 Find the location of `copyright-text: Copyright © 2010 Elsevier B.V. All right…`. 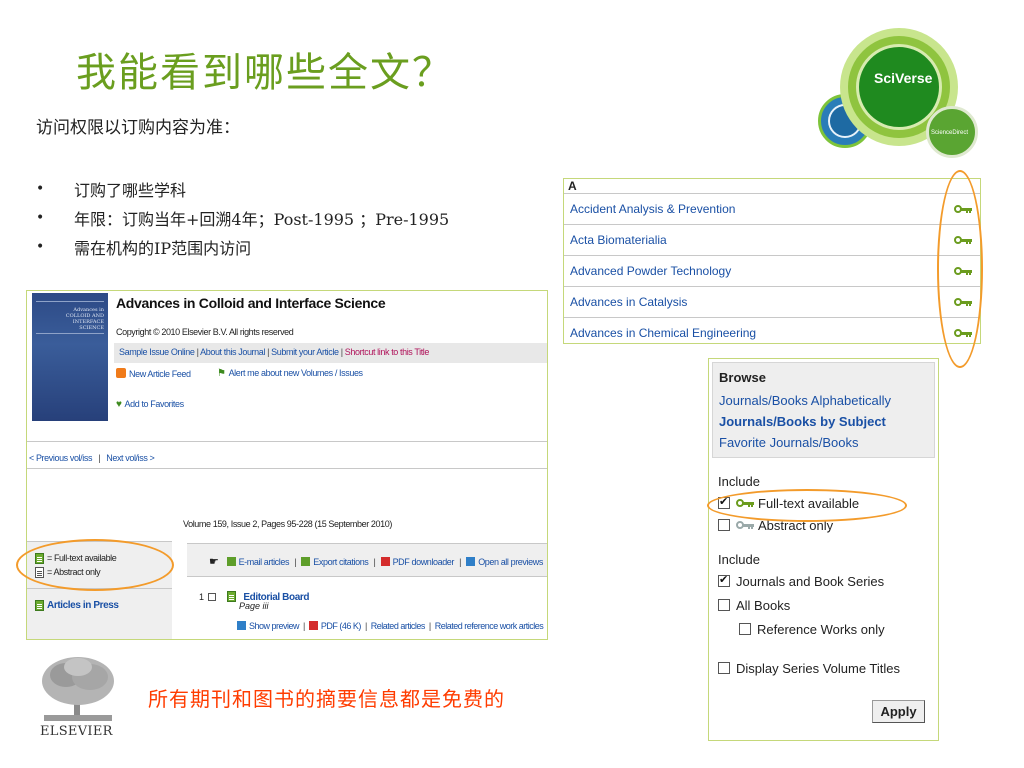

copyright-text: Copyright © 2010 Elsevier B.V. All right… is located at coordinates (205, 332).